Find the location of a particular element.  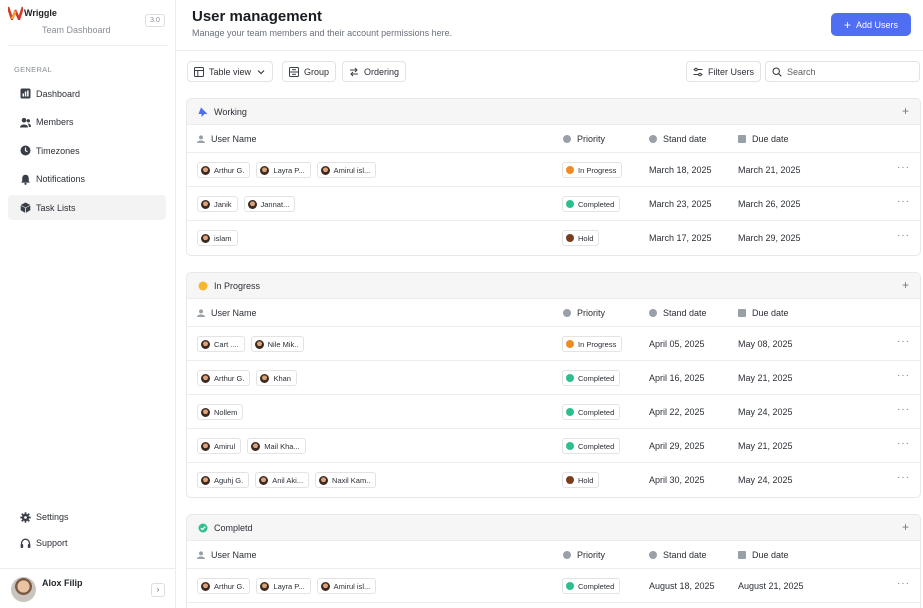

due-date: March 29, 2025 is located at coordinates (769, 238).